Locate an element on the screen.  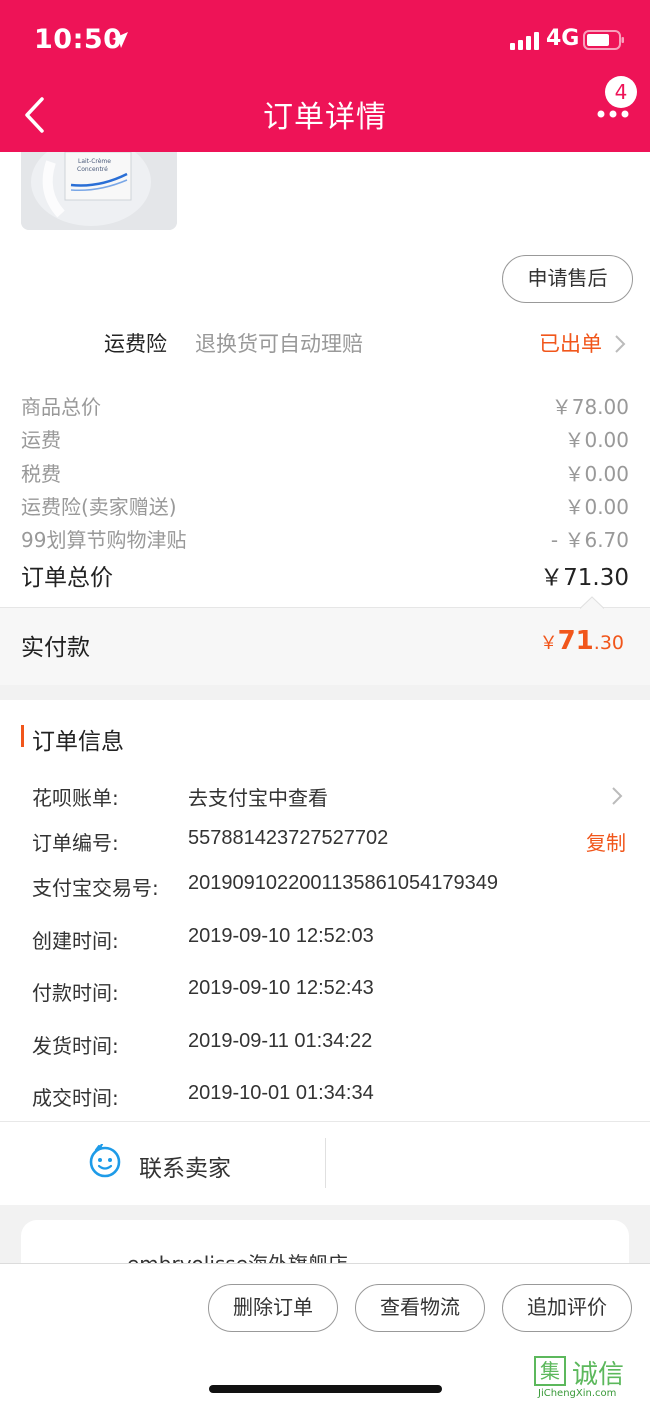
fee-label: 商品总价 is located at coordinates (61, 407).